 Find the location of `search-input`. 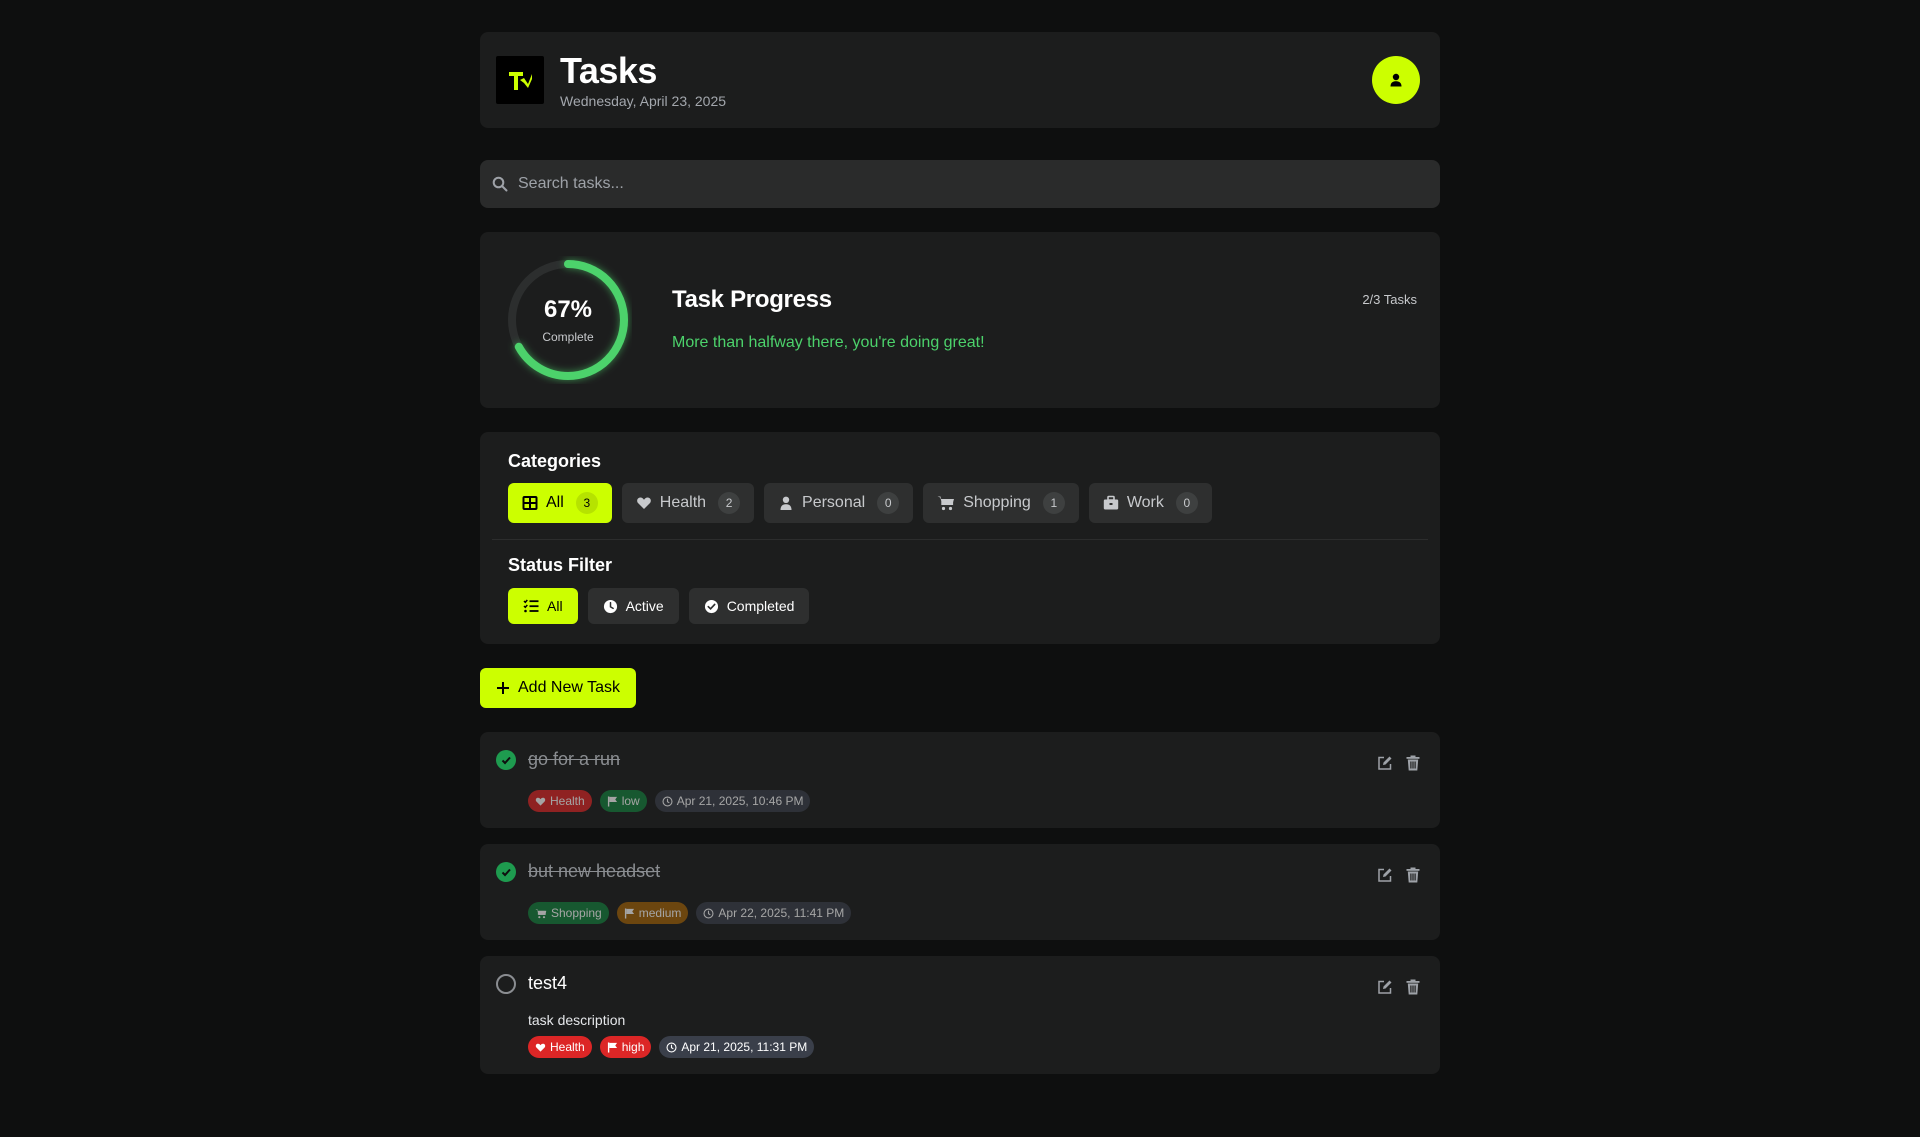

search-input is located at coordinates (979, 184).